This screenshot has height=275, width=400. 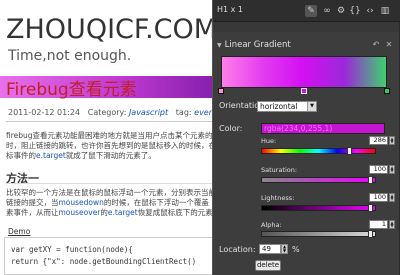 What do you see at coordinates (257, 45) in the screenshot?
I see `section-title-text: Linear Gradient` at bounding box center [257, 45].